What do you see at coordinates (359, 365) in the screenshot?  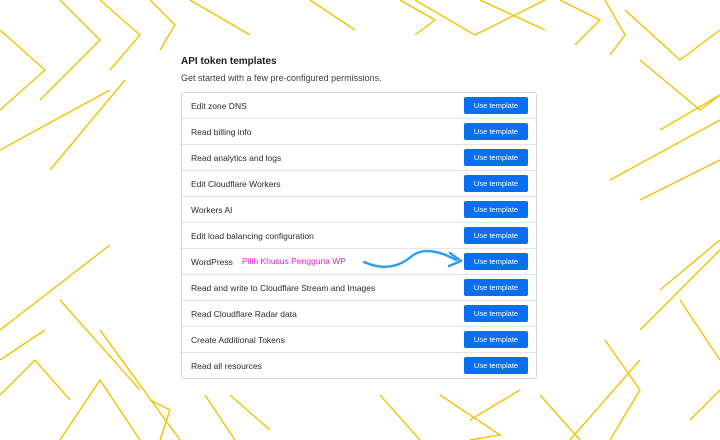 I see `table-row: Read all resources Use template` at bounding box center [359, 365].